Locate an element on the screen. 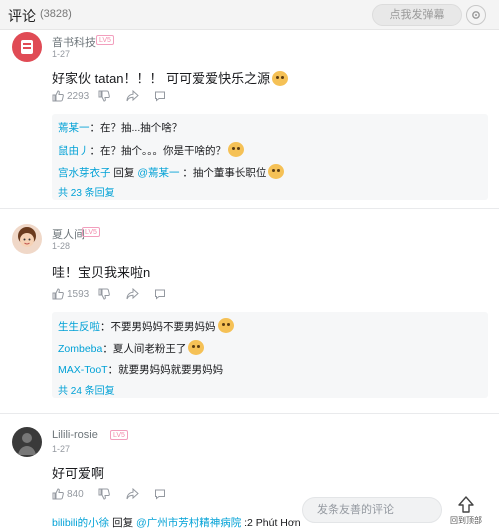 This screenshot has height=530, width=499. like-button: 840 is located at coordinates (68, 494).